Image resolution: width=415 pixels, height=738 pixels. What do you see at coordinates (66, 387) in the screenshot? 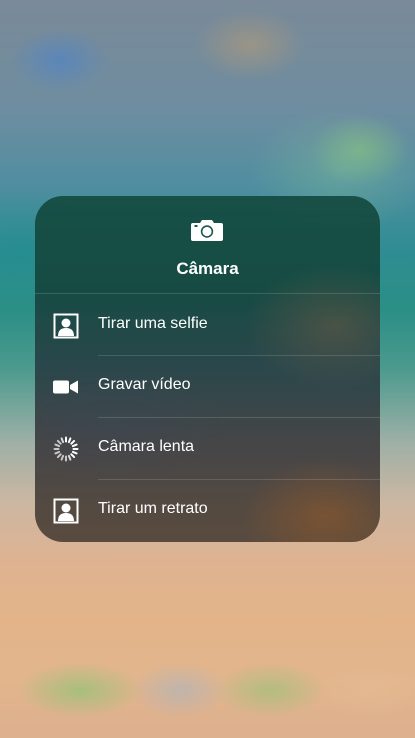
I see `video-camera-icon` at bounding box center [66, 387].